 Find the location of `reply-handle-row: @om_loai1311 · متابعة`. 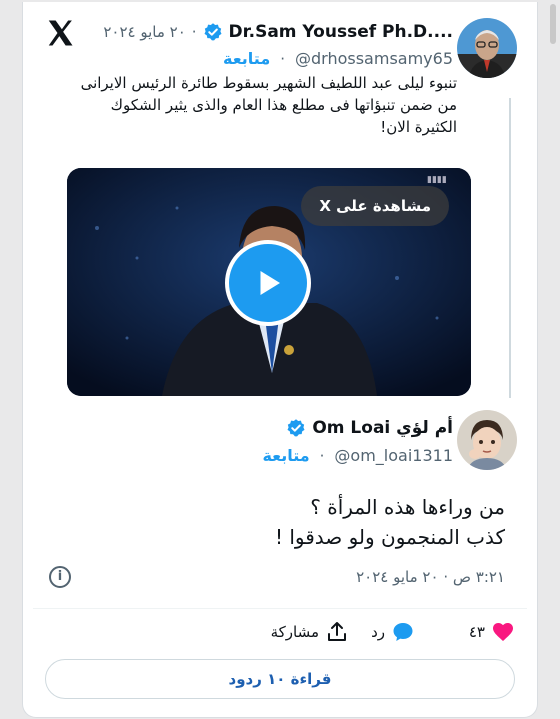

reply-handle-row: @om_loai1311 · متابعة is located at coordinates (357, 455).